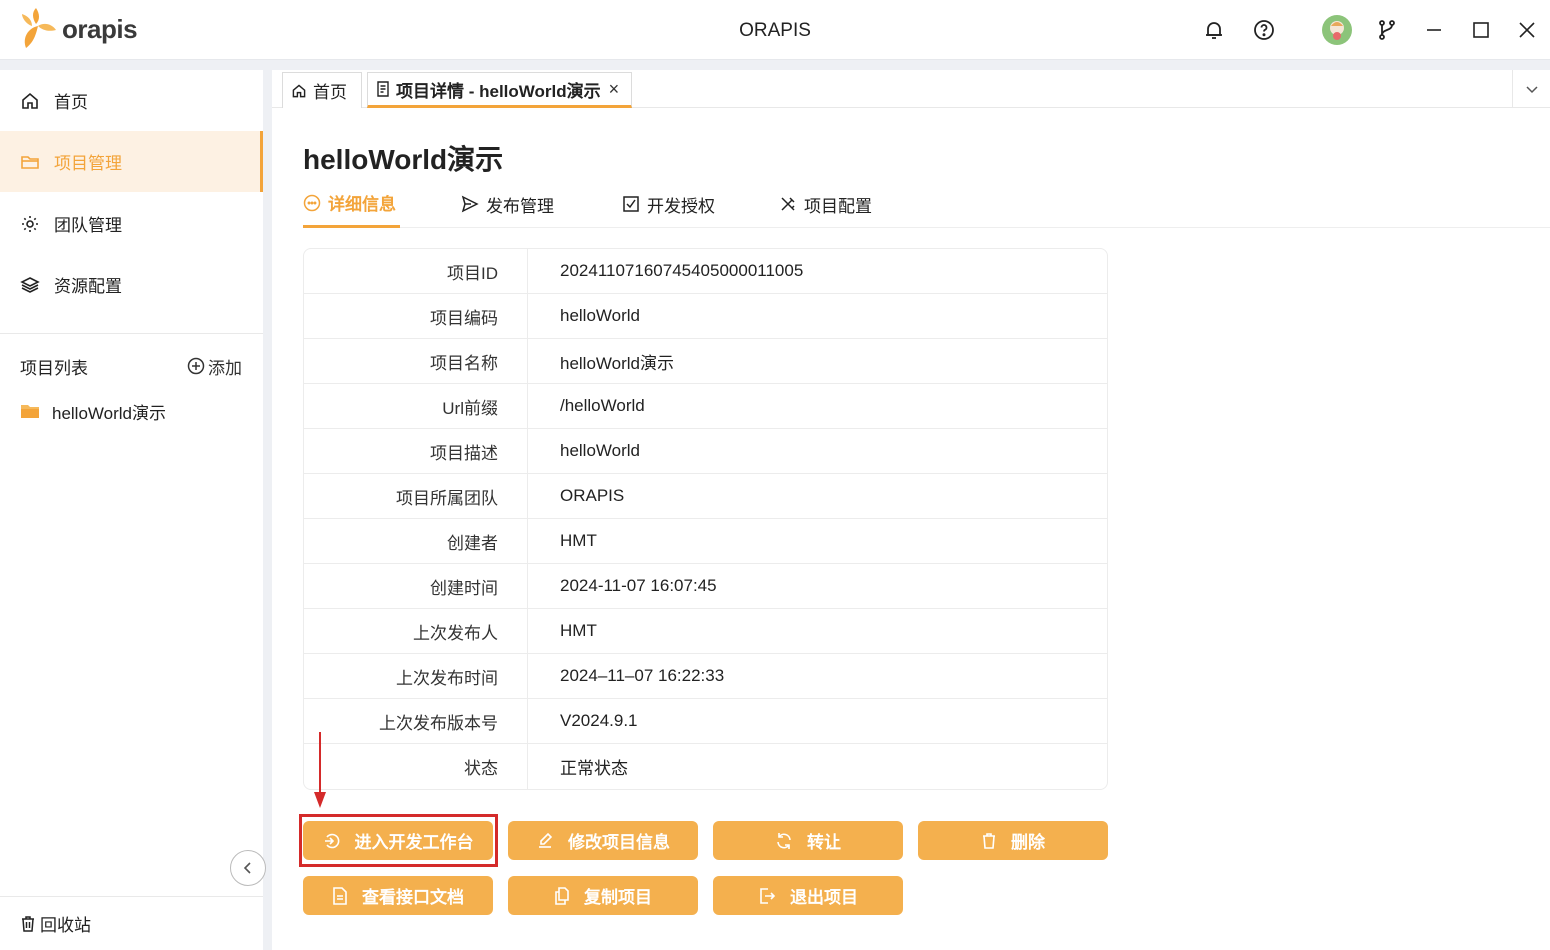  Describe the element at coordinates (705, 496) in the screenshot. I see `detail-row: 项目所属团队 ORAPIS` at that location.